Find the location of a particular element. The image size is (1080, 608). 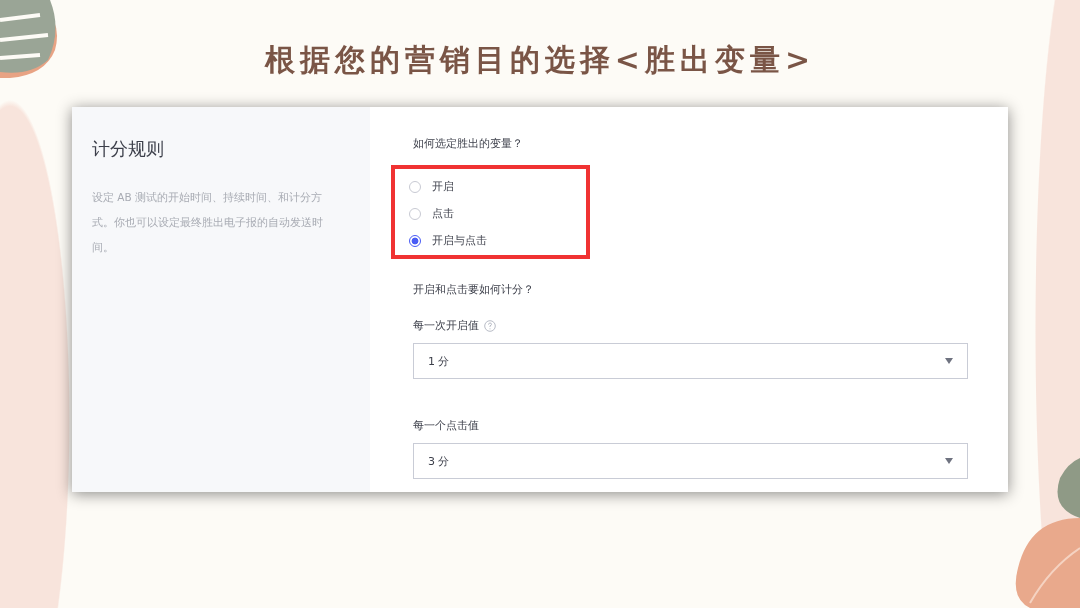

section-title: 计分规则 is located at coordinates (128, 149).